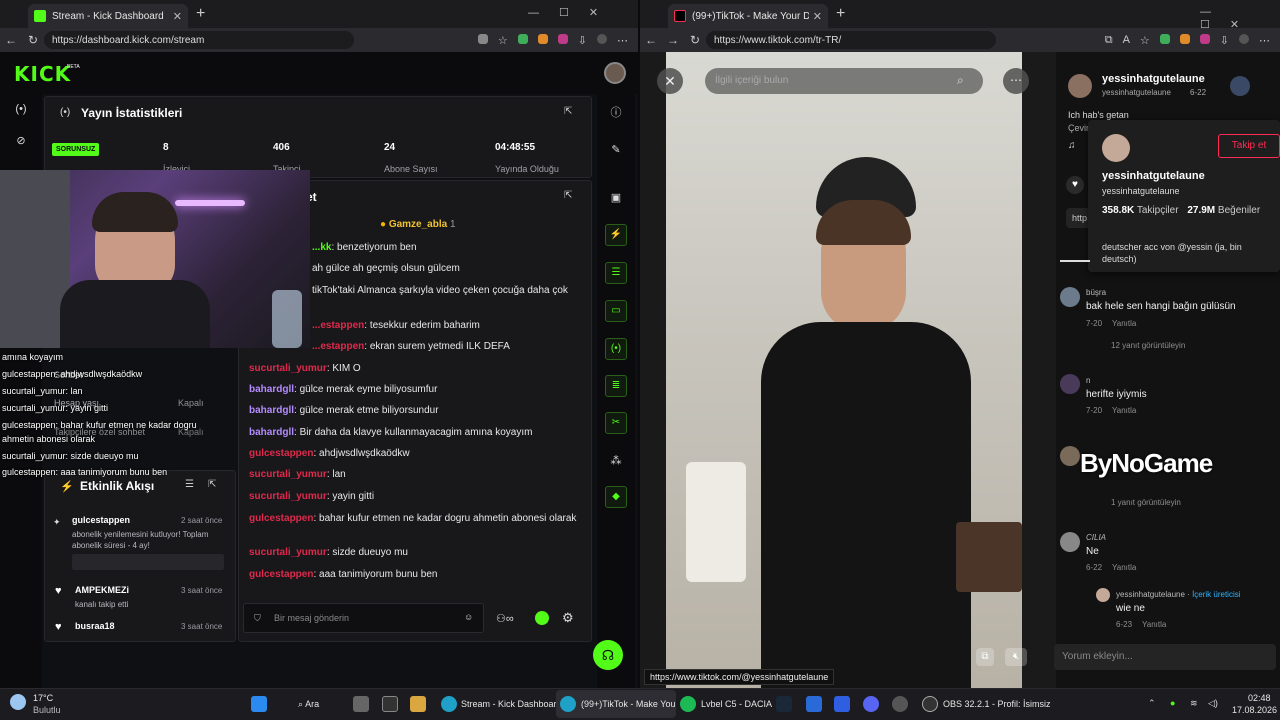 The image size is (1280, 720). What do you see at coordinates (101, 520) in the screenshot?
I see `event-name: gulcestappen` at bounding box center [101, 520].